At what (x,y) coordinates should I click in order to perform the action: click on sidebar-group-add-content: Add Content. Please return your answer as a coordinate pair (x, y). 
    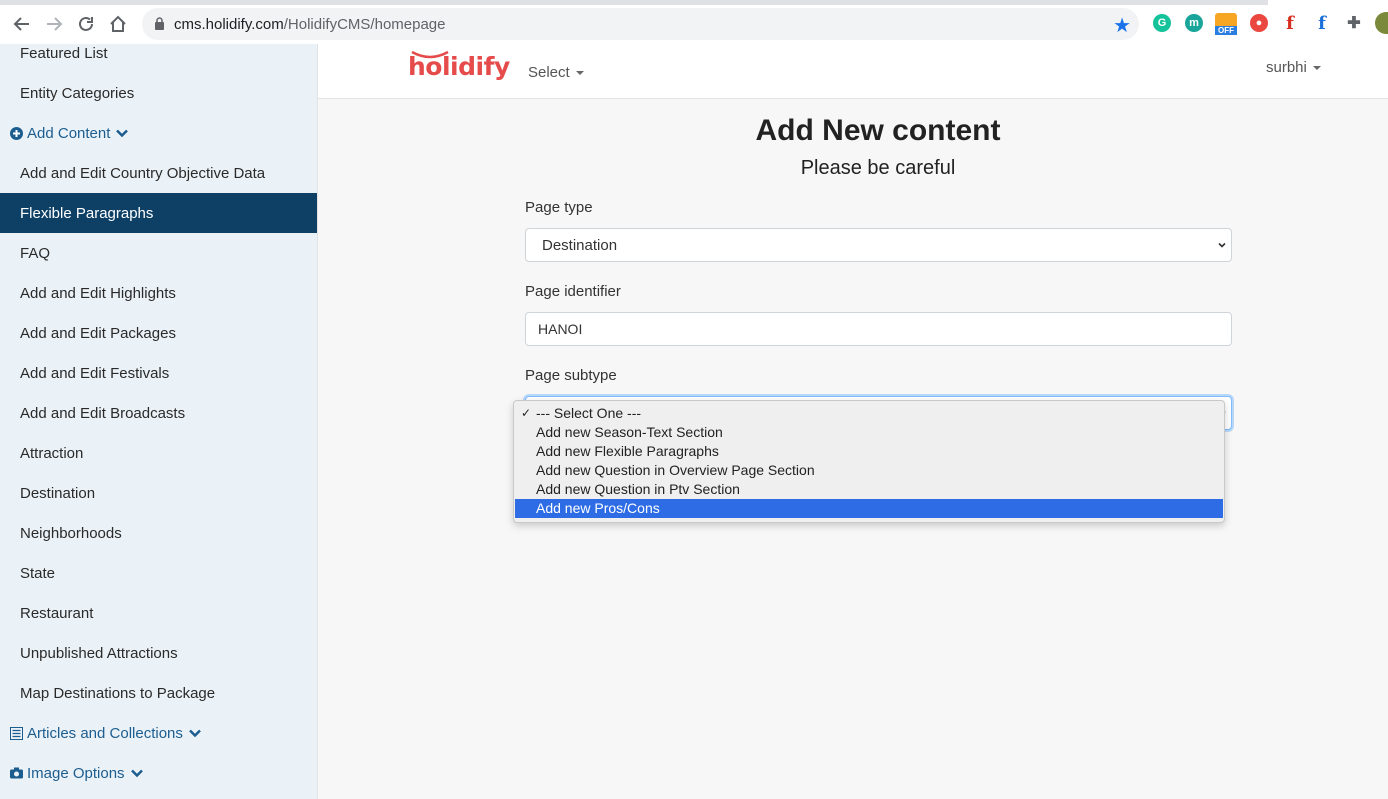
    Looking at the image, I should click on (158, 133).